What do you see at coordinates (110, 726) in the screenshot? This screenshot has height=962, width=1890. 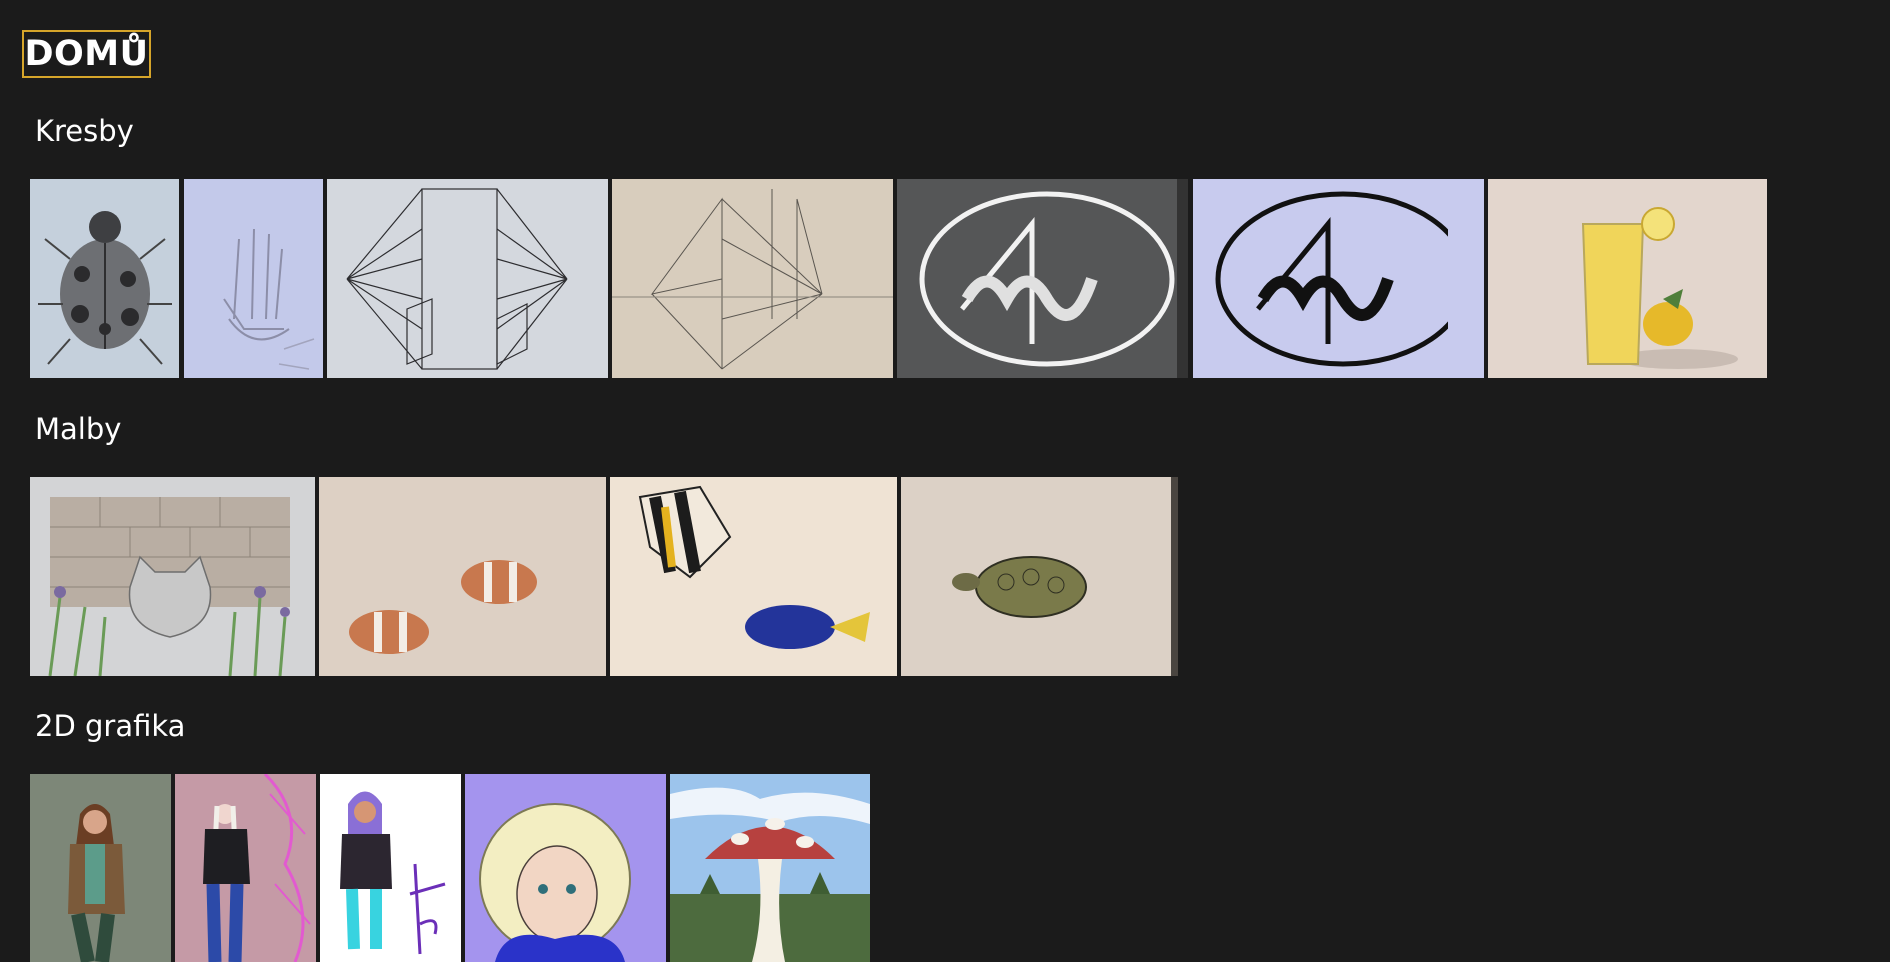 I see `section-title-2d-graphics: 2D grafika` at bounding box center [110, 726].